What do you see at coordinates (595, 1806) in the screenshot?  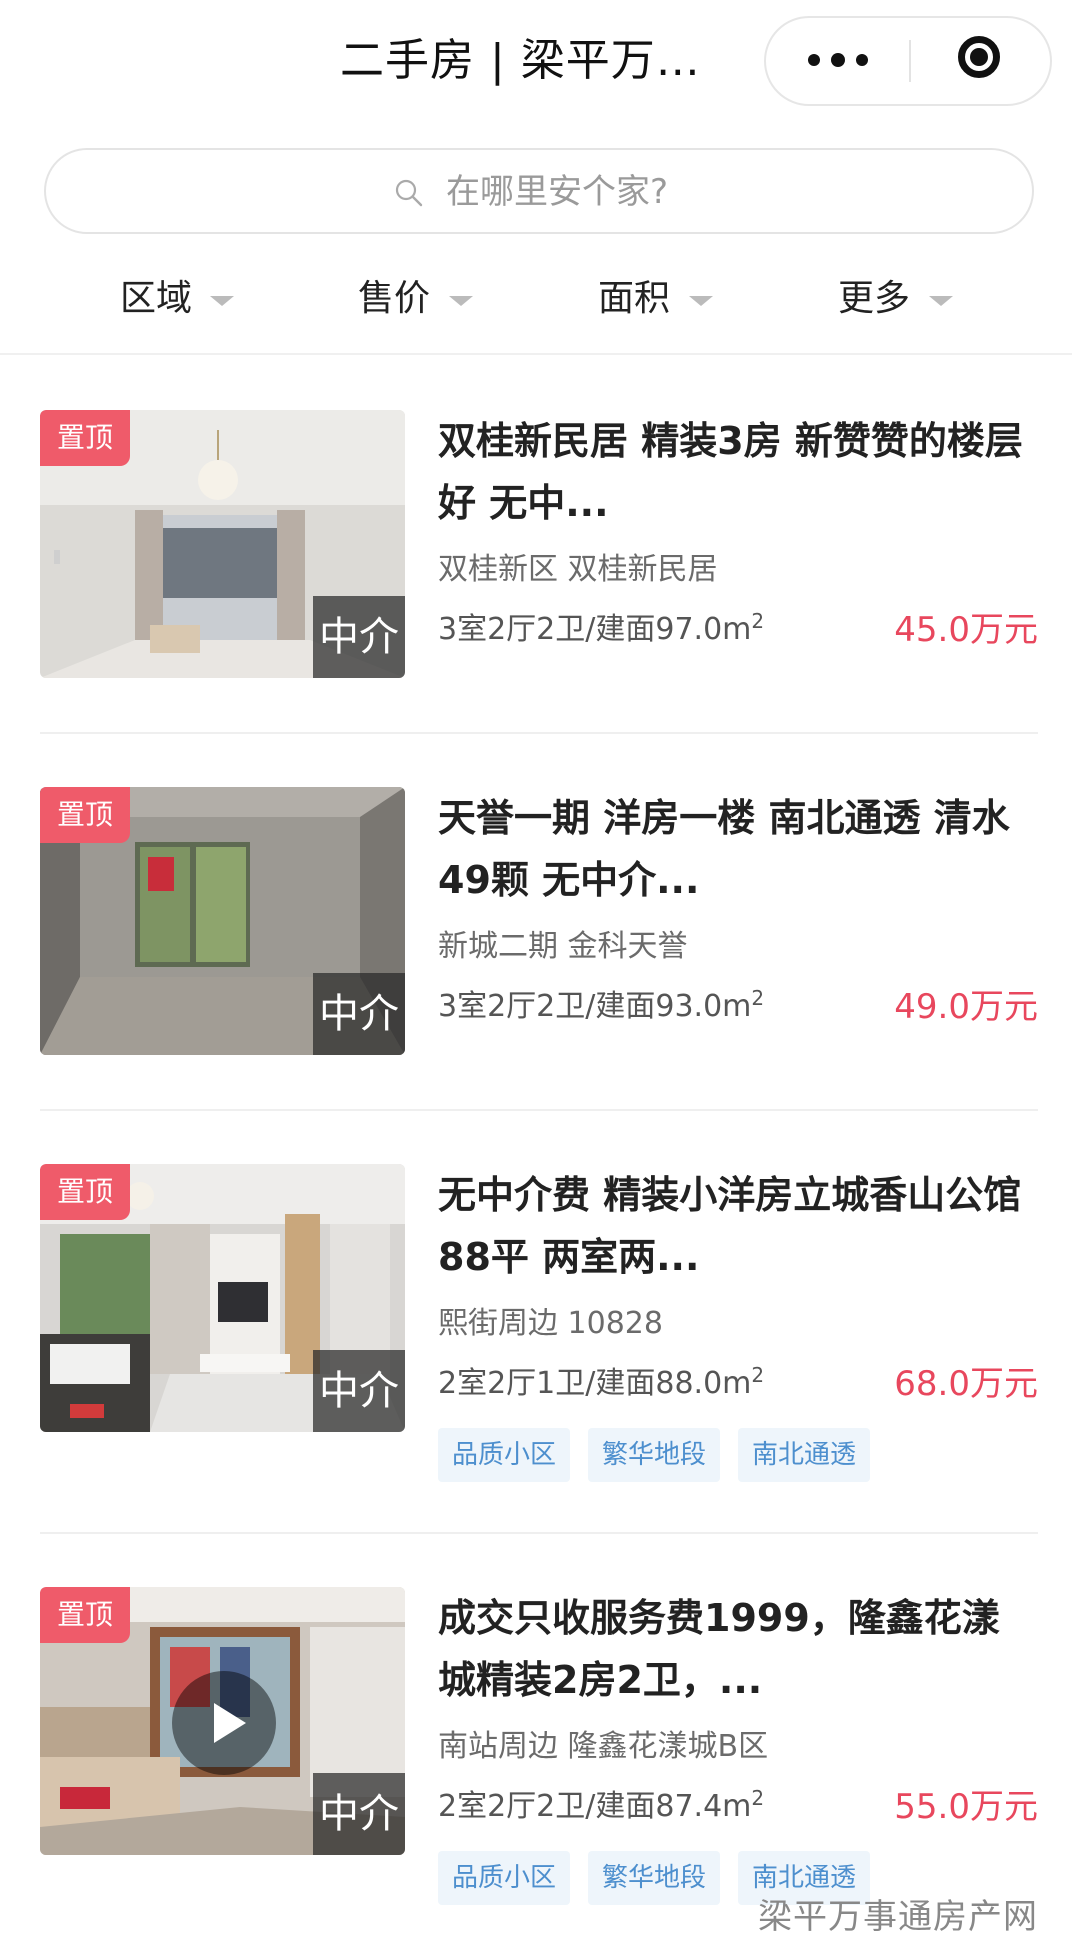 I see `specs-text: 2室2厅2卫/建面87.4m` at bounding box center [595, 1806].